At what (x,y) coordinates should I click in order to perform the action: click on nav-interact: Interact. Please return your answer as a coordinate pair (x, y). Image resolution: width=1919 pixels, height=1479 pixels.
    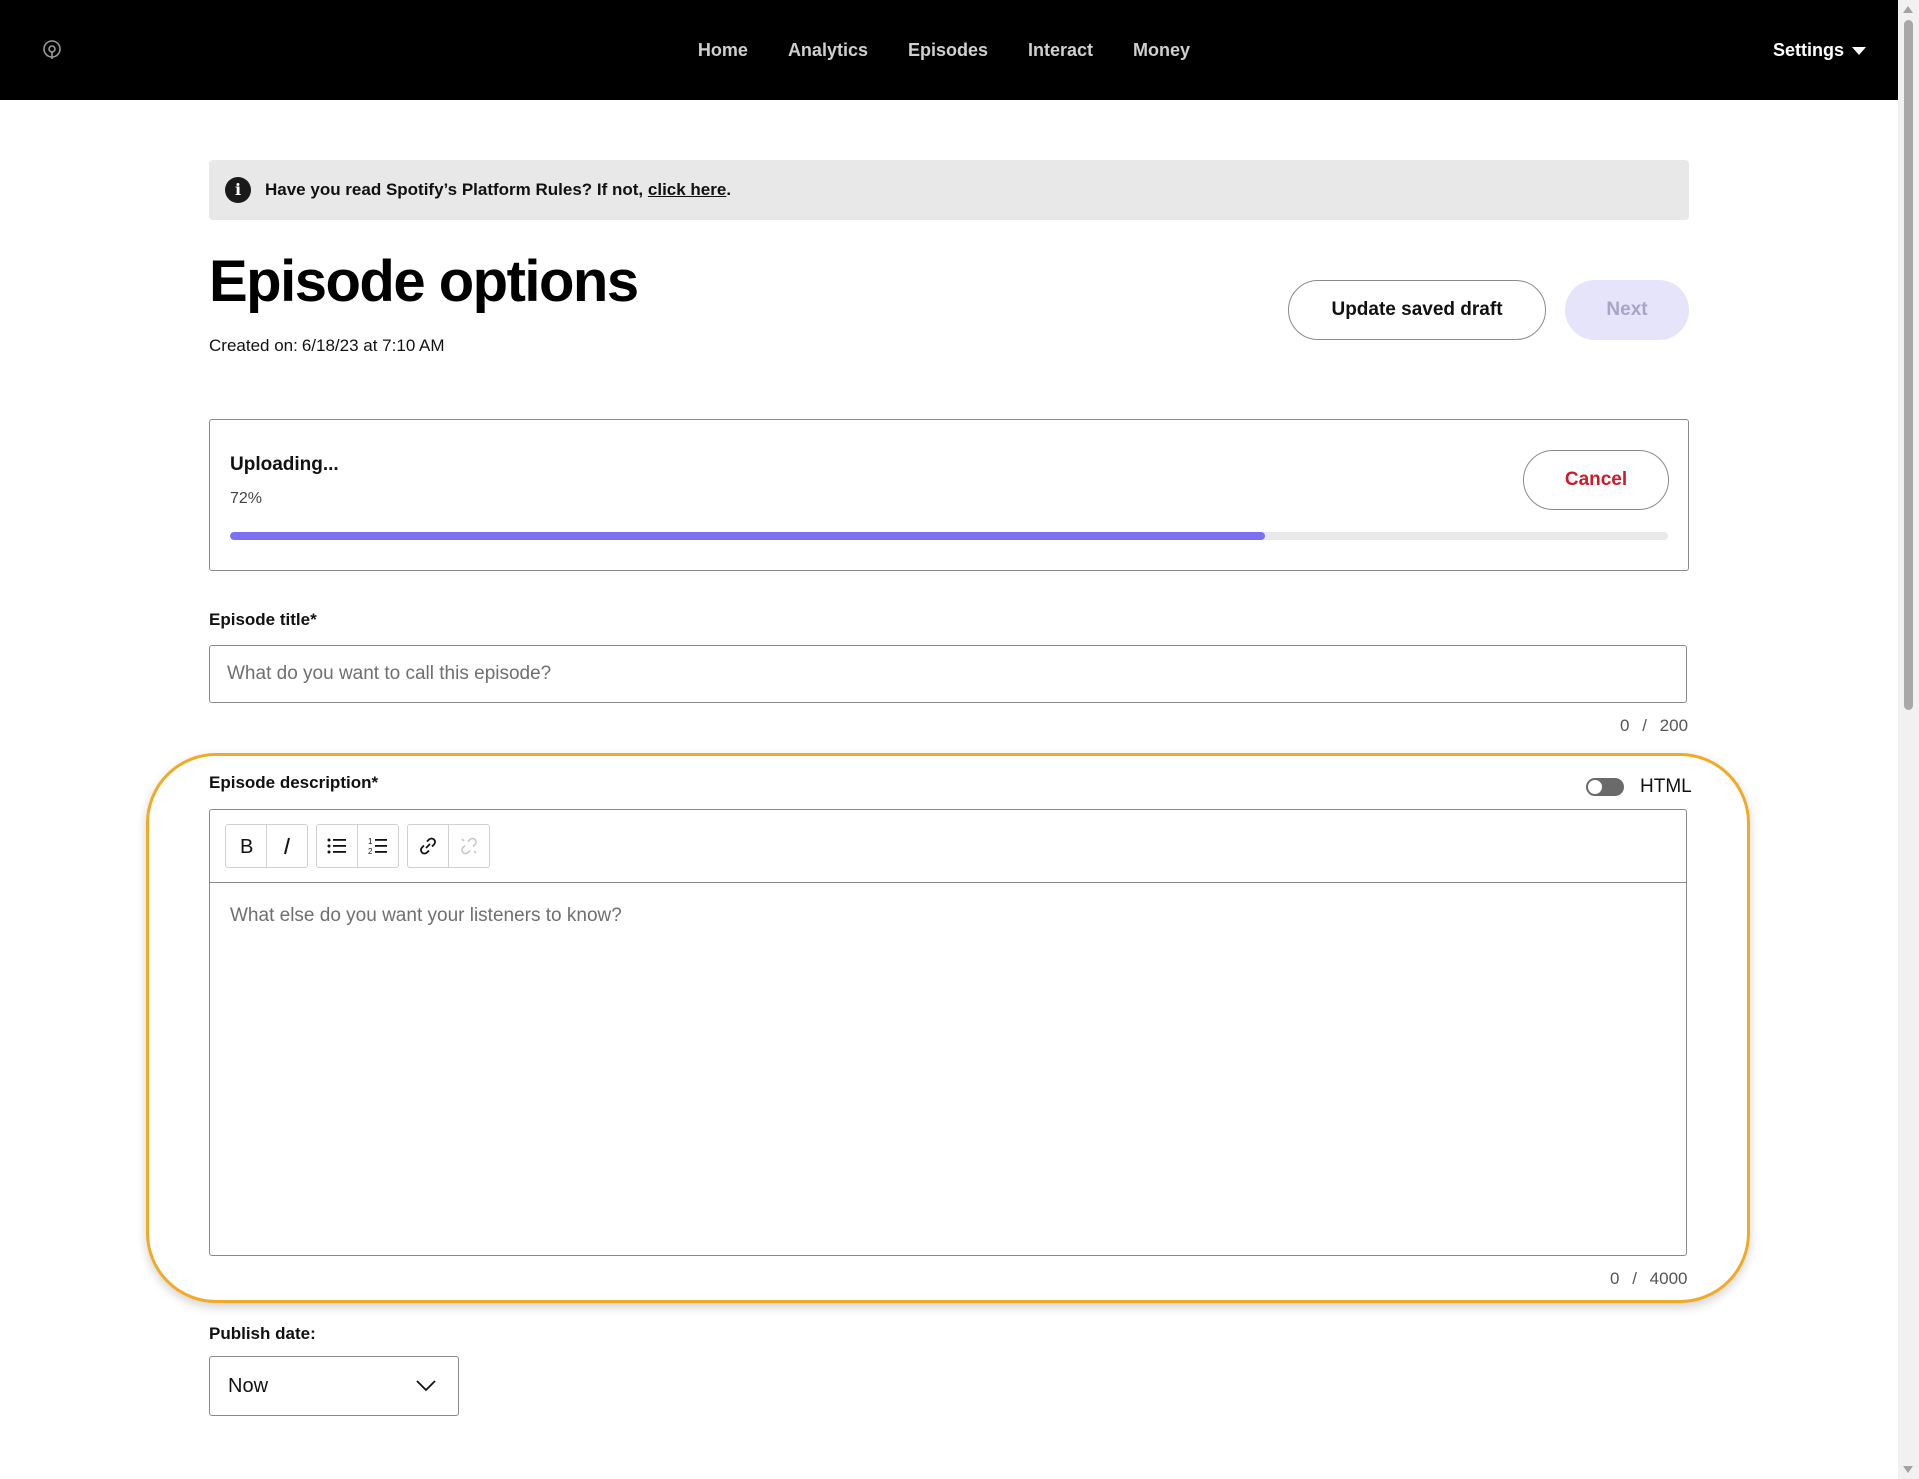
    Looking at the image, I should click on (1060, 50).